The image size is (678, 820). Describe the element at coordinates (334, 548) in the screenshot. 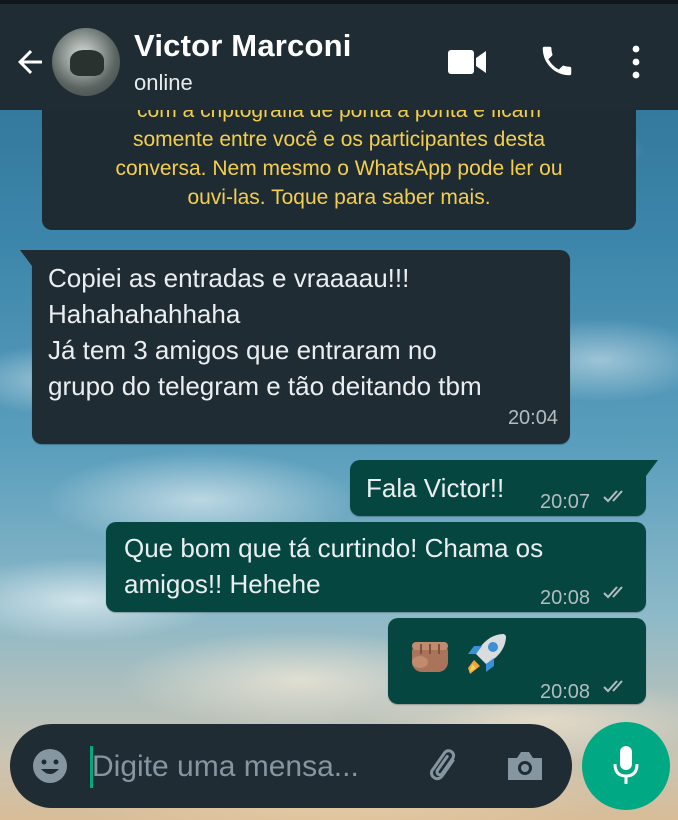

I see `message-text: Que bom que tá curtindo! Chama os` at that location.